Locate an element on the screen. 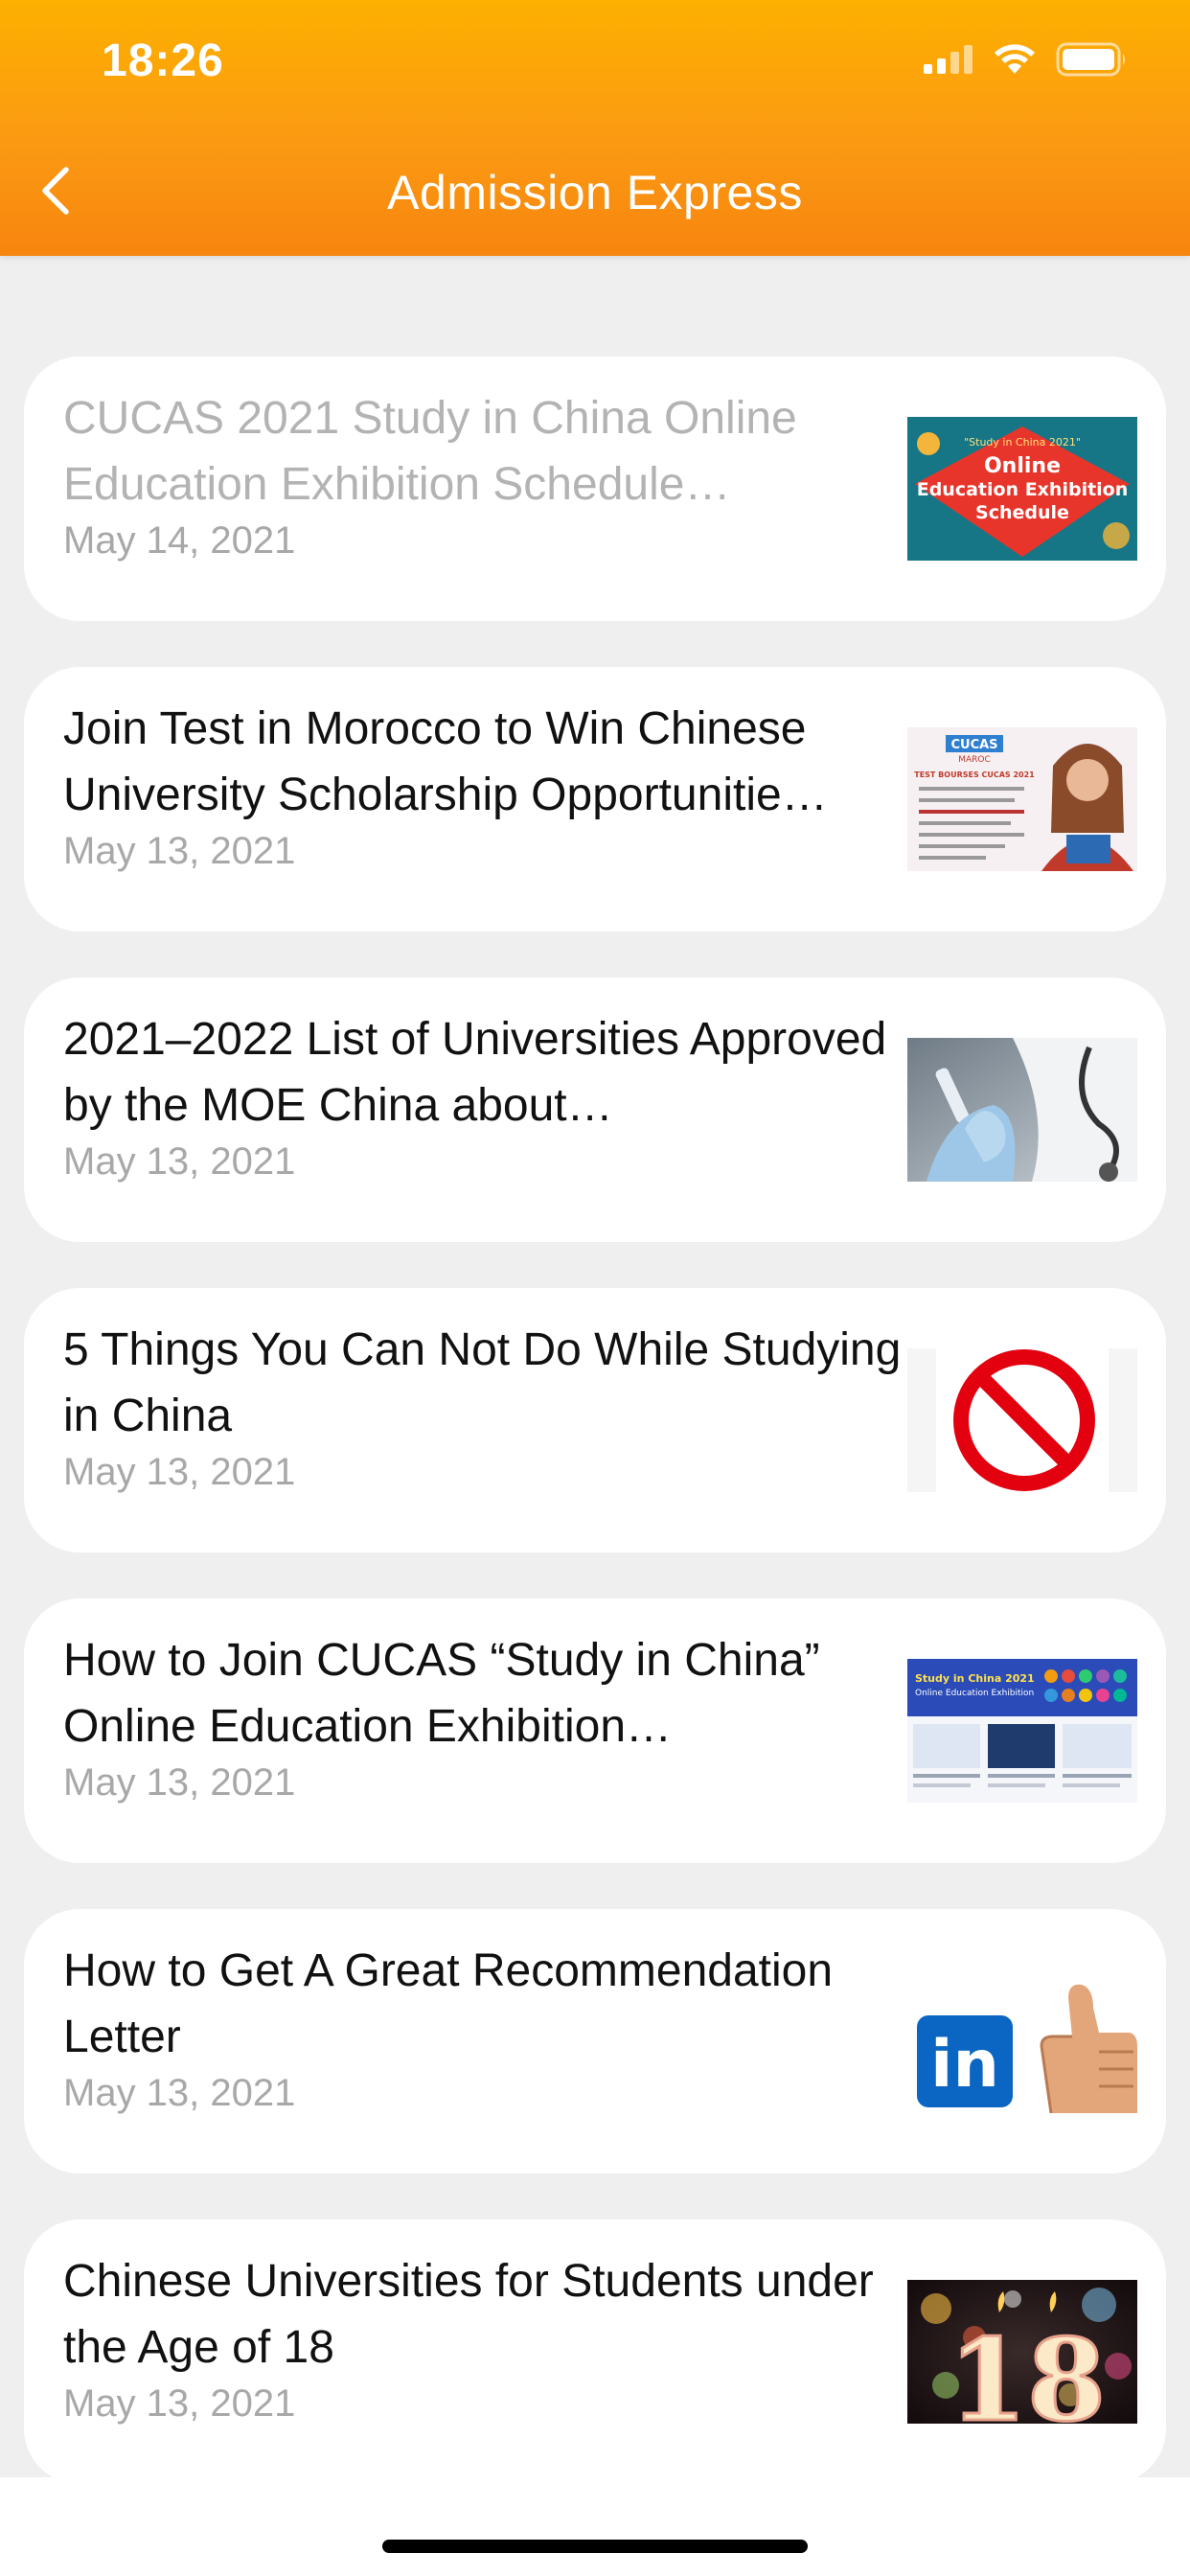 Image resolution: width=1190 pixels, height=2576 pixels. home-indicator is located at coordinates (595, 2546).